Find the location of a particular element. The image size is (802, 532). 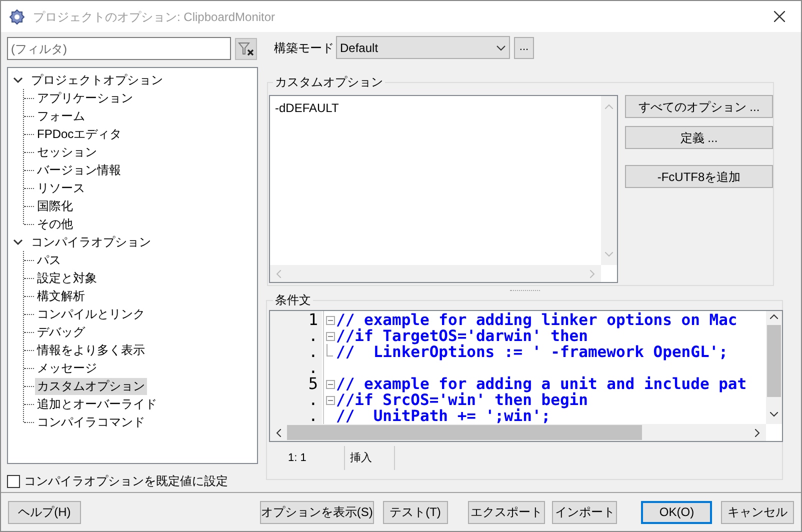

scroll-left-icon is located at coordinates (278, 432).